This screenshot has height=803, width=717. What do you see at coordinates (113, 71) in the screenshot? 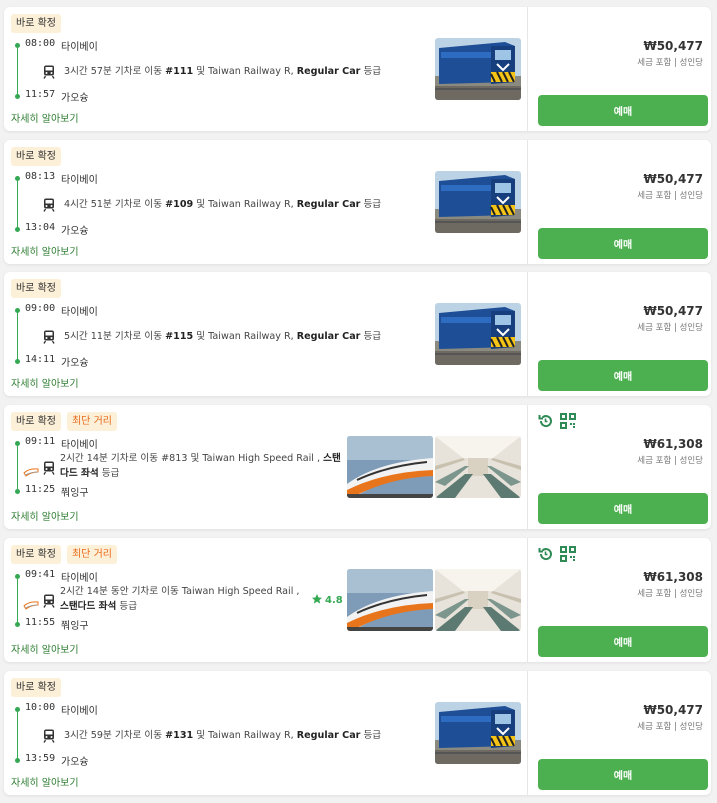
I see `duration-text: 3시간 57분 기차로 이동` at bounding box center [113, 71].